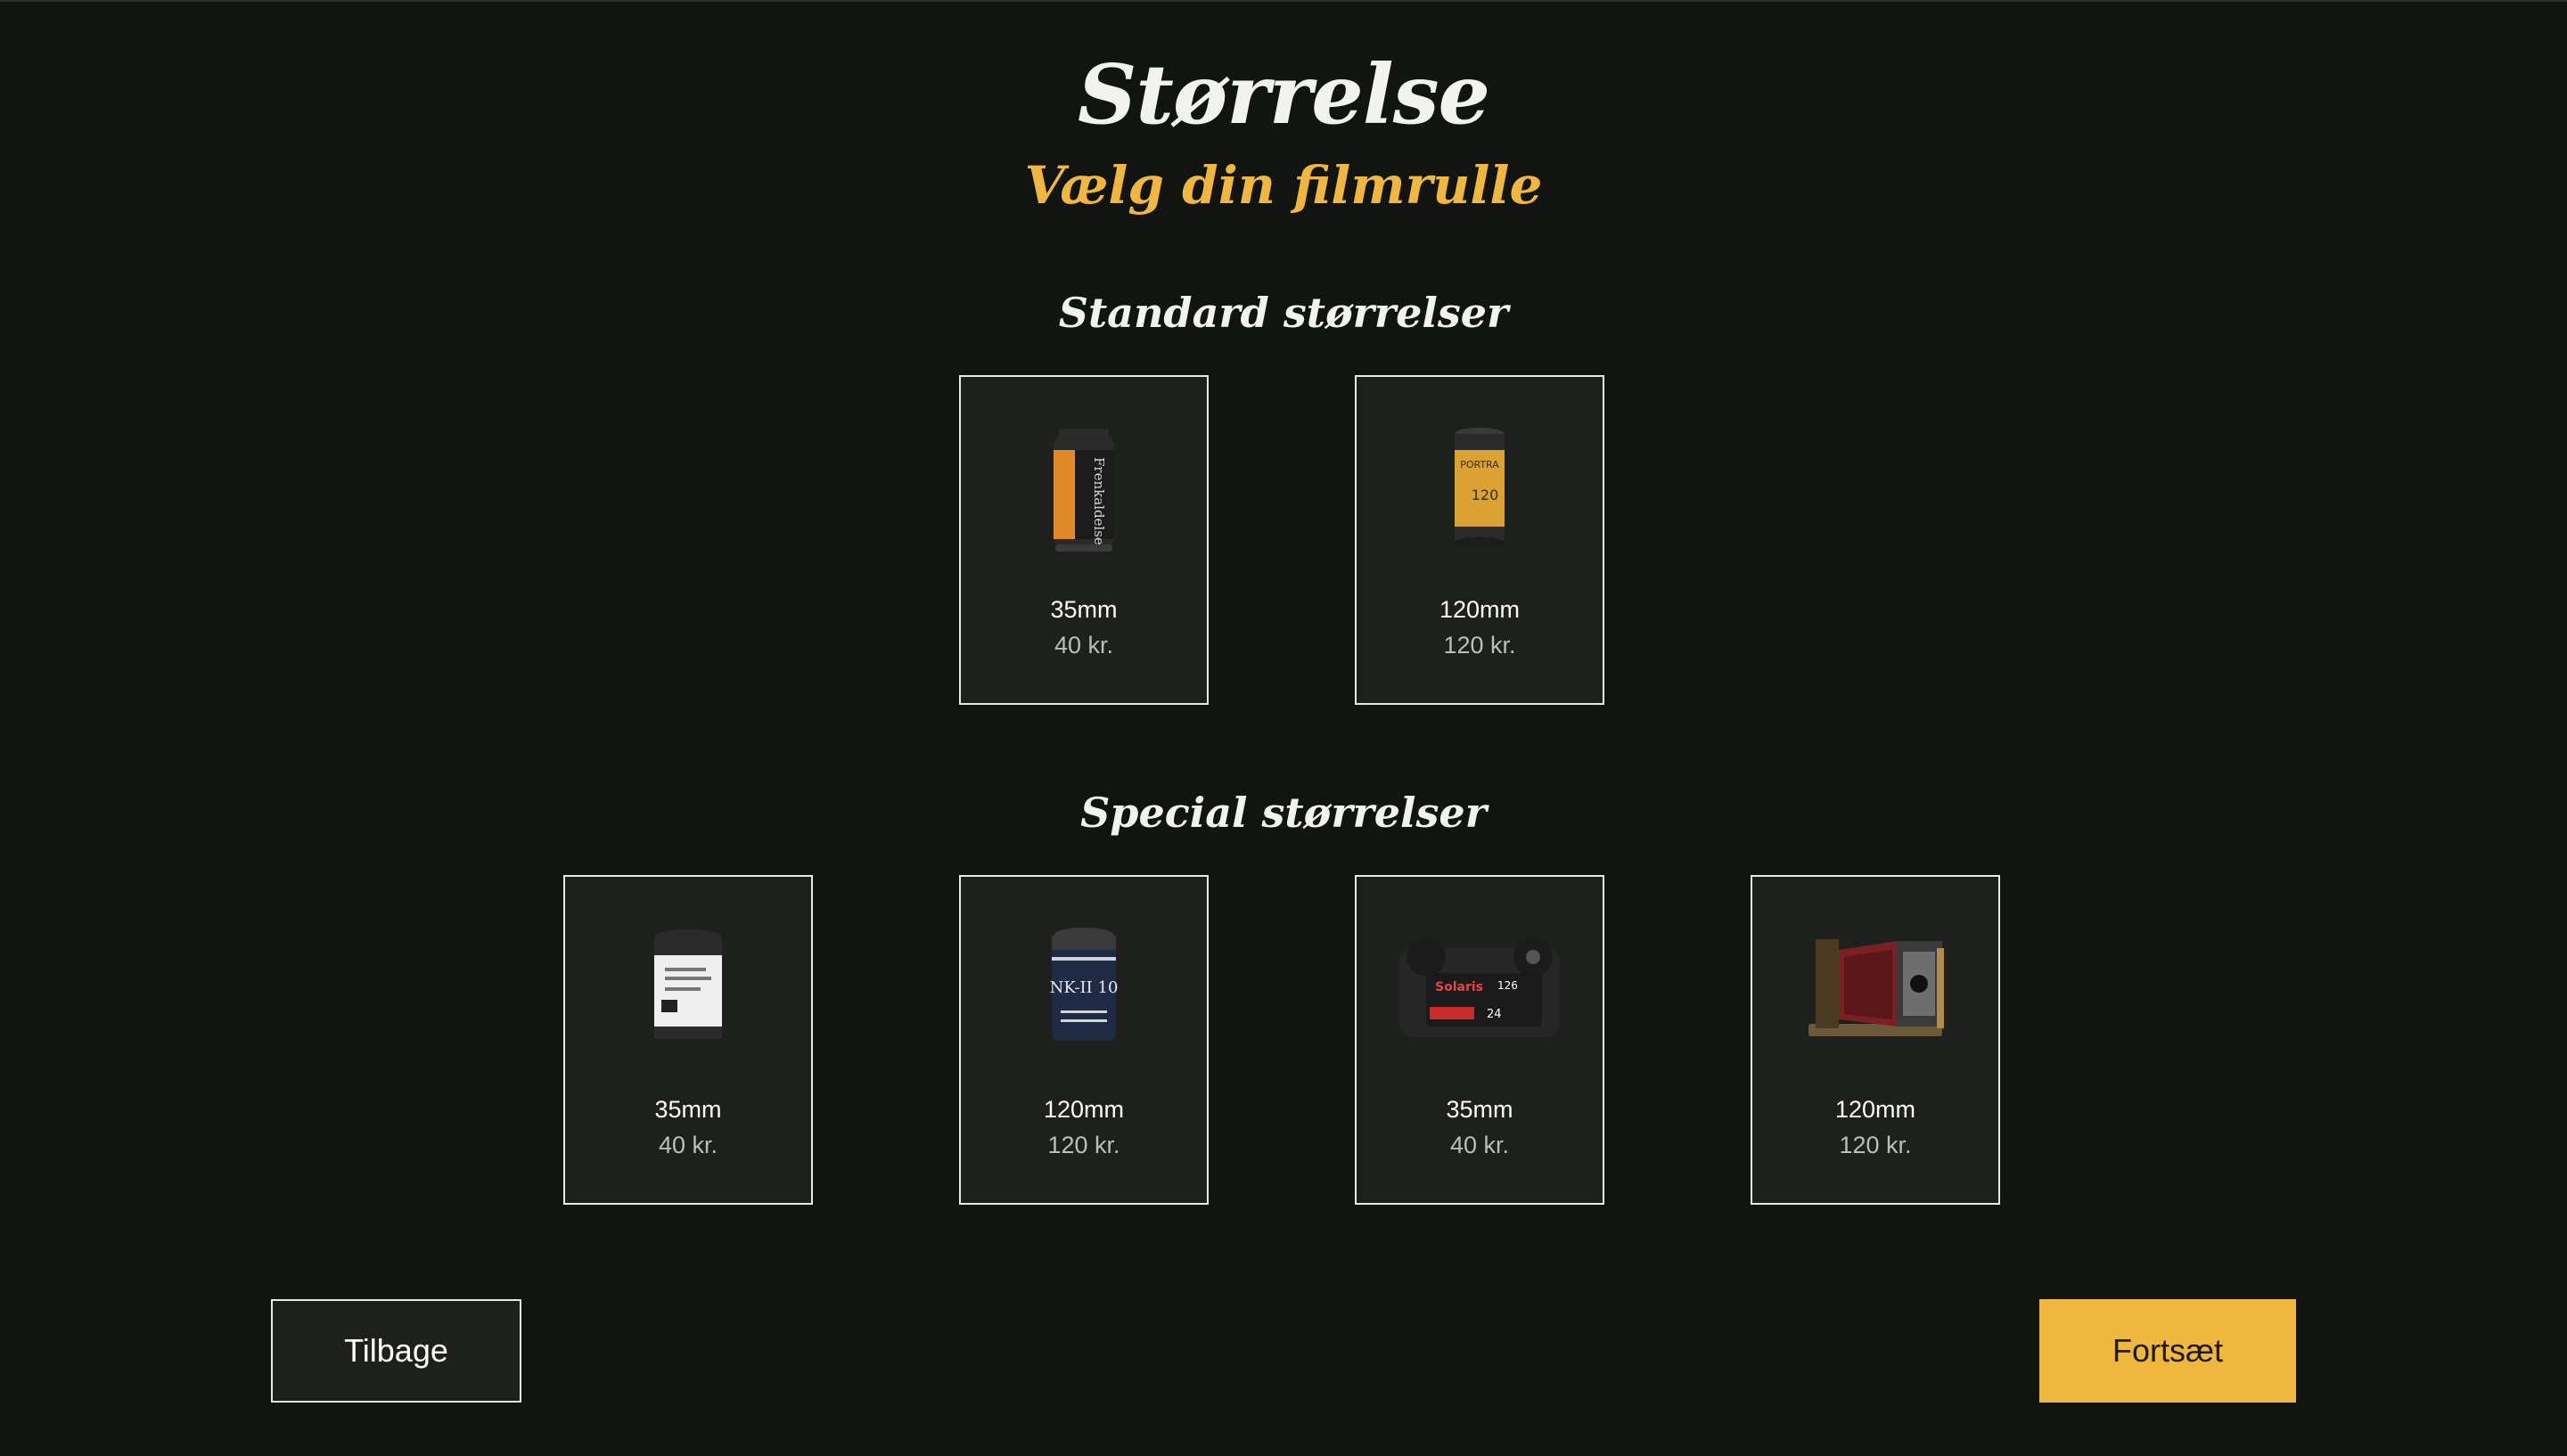 The height and width of the screenshot is (1456, 2567). I want to click on film-cartridge-126-icon: Solaris 126 24, so click(1480, 988).